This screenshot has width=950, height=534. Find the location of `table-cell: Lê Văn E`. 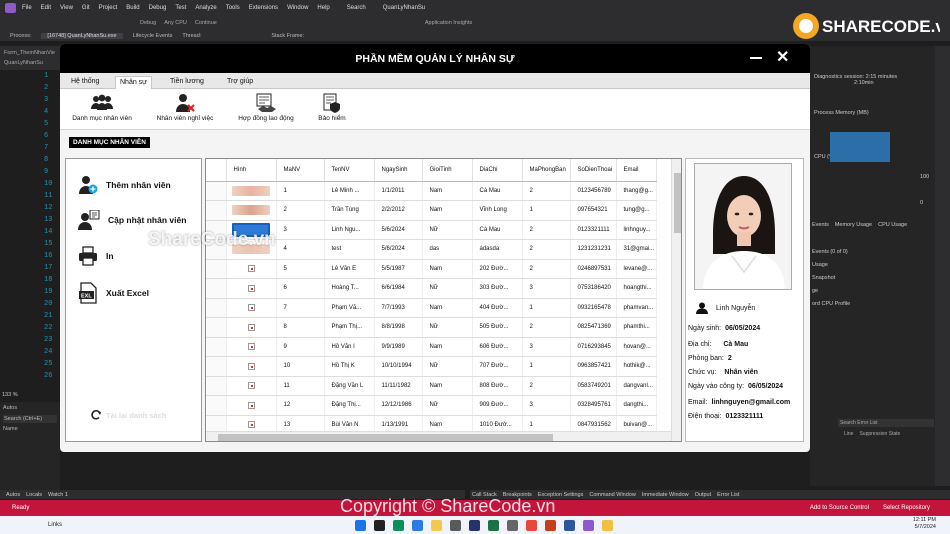

table-cell: Lê Văn E is located at coordinates (349, 269).